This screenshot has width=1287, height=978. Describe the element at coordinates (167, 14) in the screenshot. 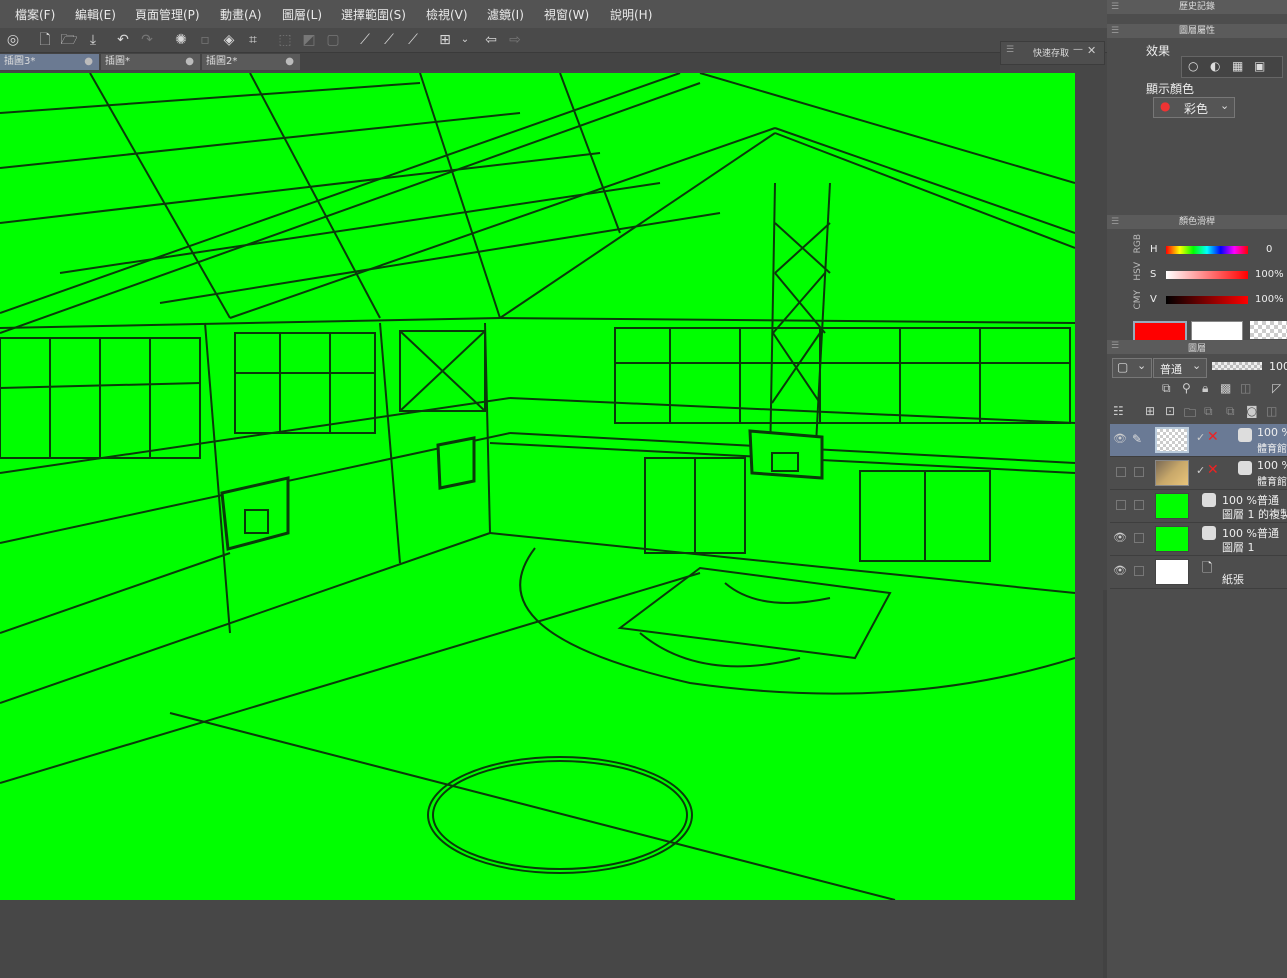

I see `menu-page-management: 頁面管理(P)` at that location.